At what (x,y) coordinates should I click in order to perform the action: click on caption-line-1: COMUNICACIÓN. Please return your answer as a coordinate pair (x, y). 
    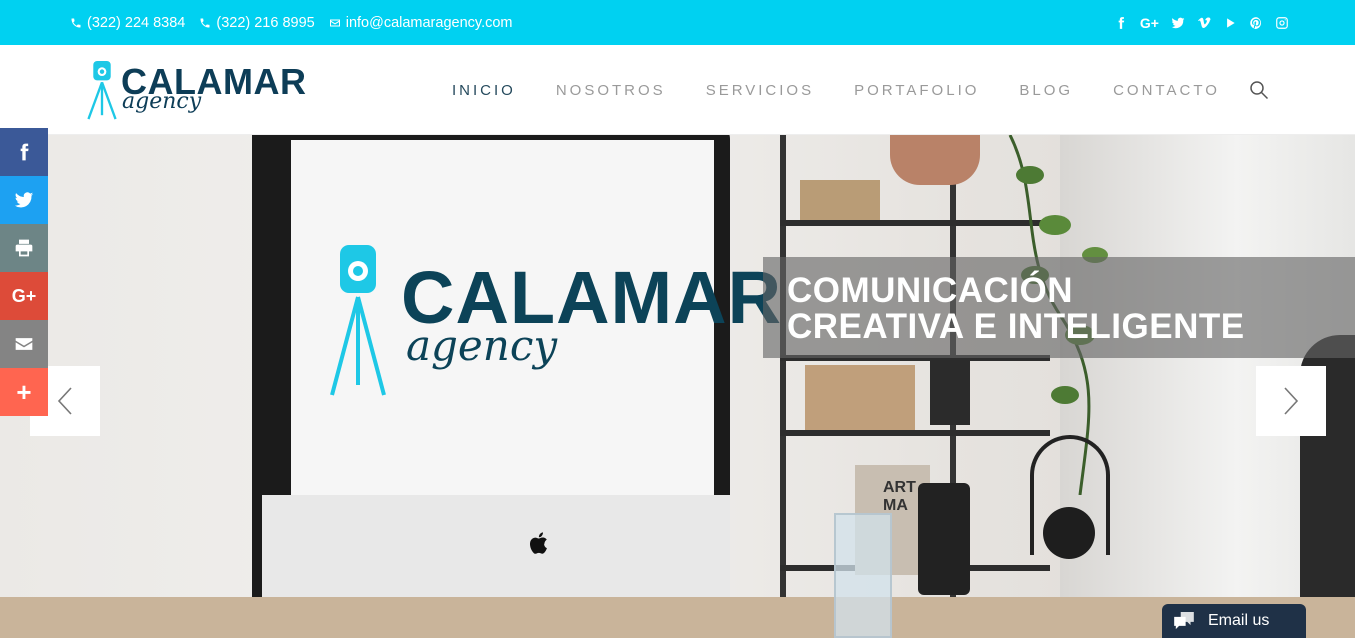
    Looking at the image, I should click on (930, 290).